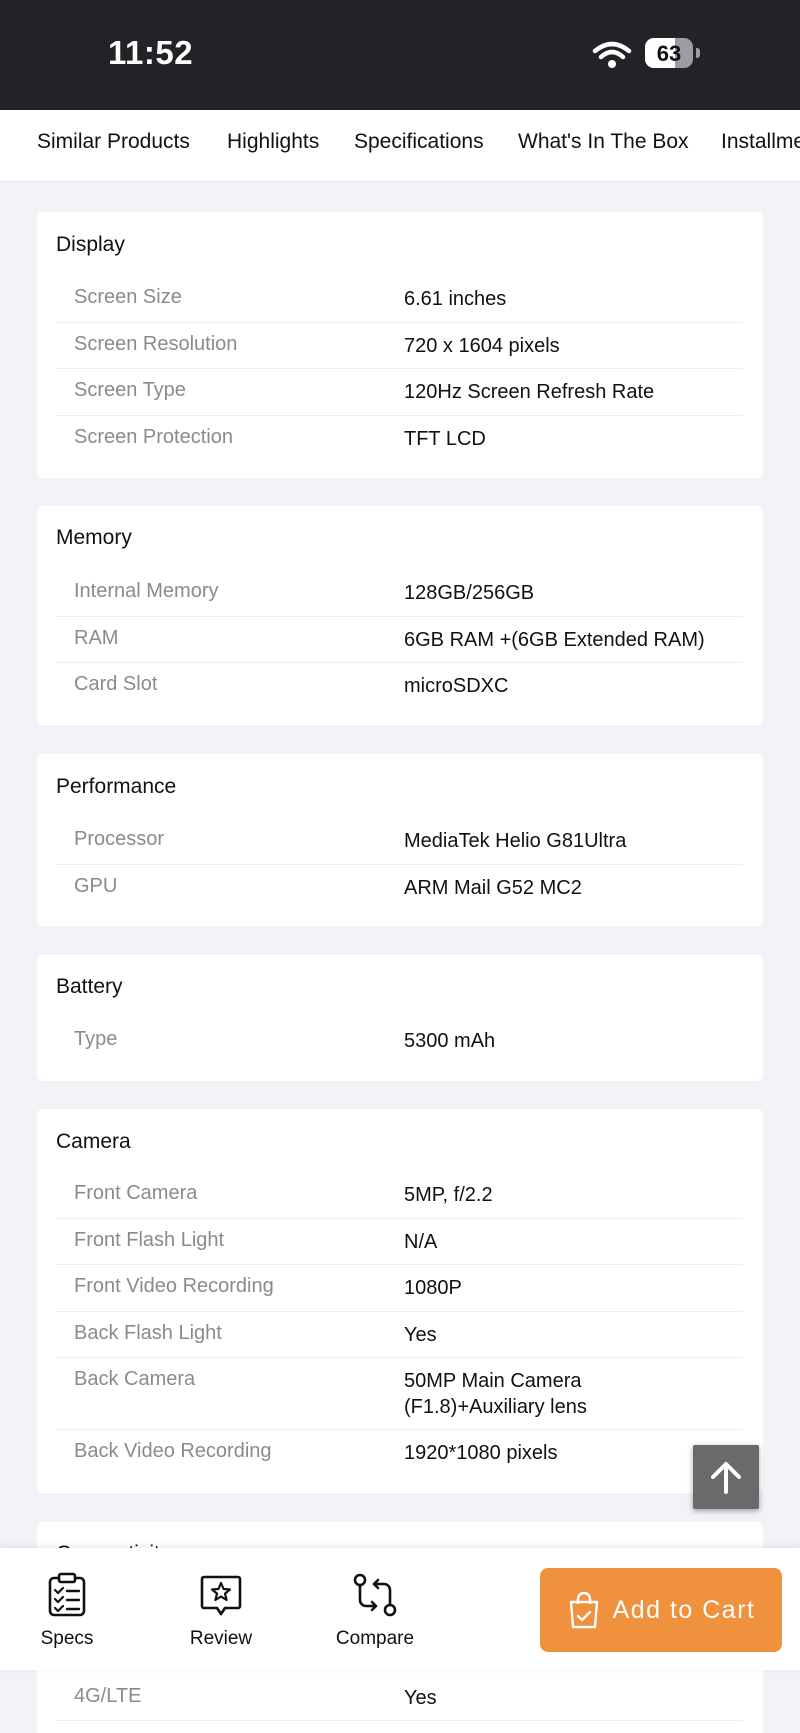 This screenshot has width=800, height=1733. Describe the element at coordinates (448, 1195) in the screenshot. I see `spec-value: 5MP, f/2.2` at that location.